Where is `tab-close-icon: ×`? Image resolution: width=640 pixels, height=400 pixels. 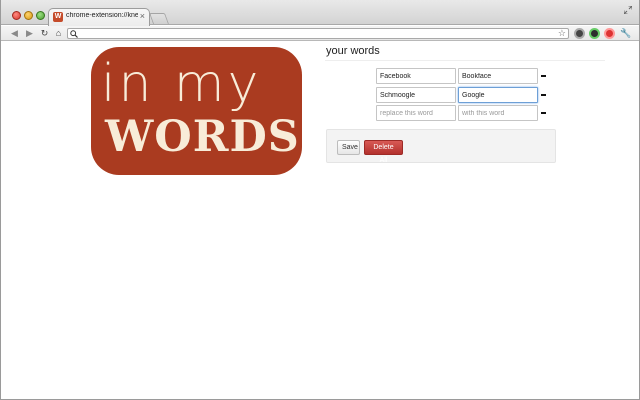
tab-close-icon: × is located at coordinates (142, 16).